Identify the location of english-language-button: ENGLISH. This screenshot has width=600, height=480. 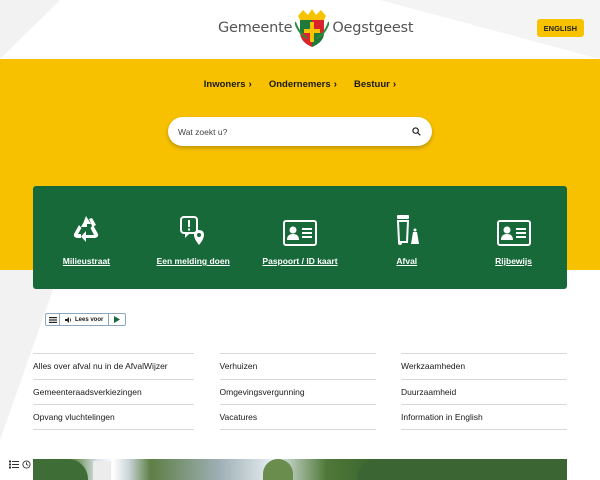
(560, 28).